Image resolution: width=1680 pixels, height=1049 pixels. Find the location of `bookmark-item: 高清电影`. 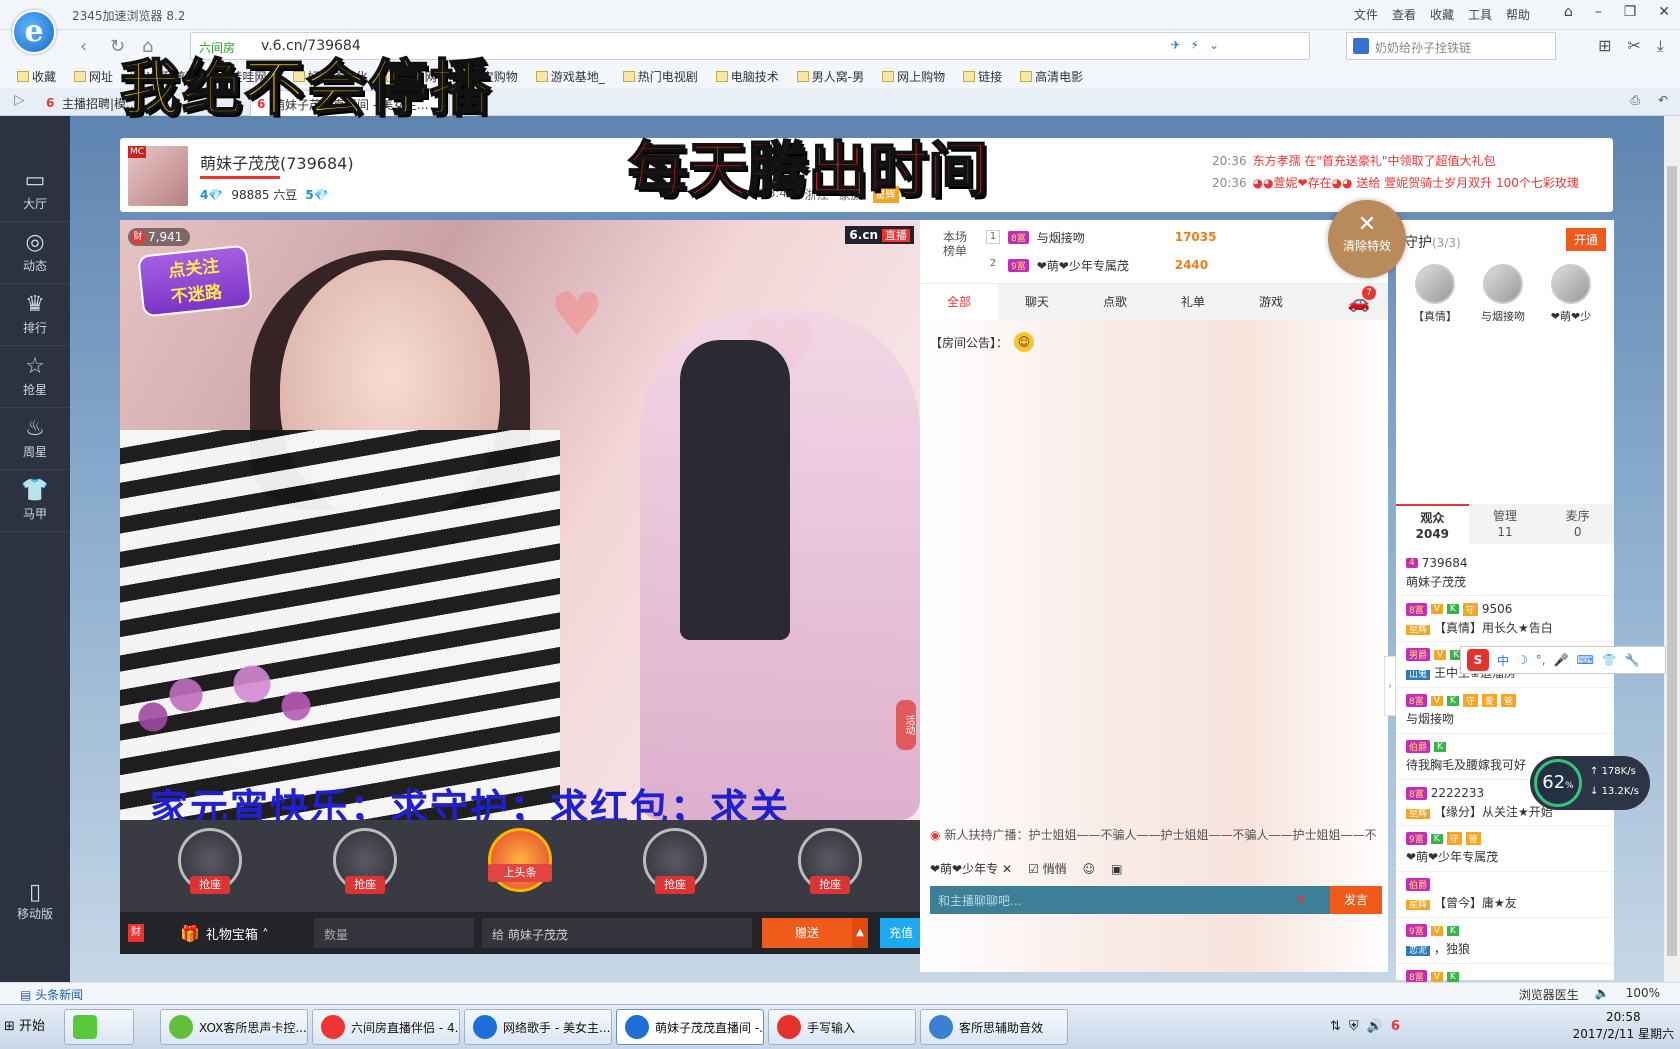

bookmark-item: 高清电影 is located at coordinates (1051, 76).